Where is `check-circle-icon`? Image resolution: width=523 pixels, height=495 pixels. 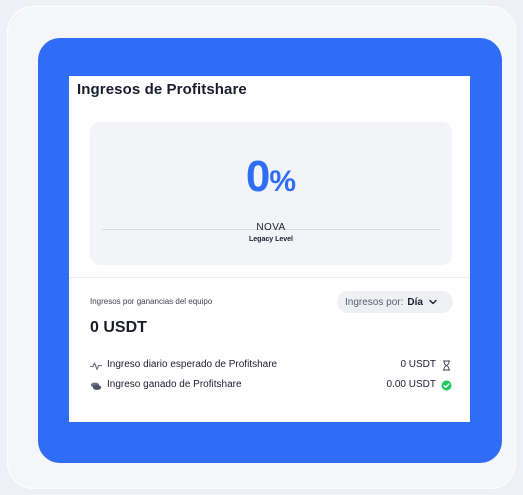
check-circle-icon is located at coordinates (446, 385).